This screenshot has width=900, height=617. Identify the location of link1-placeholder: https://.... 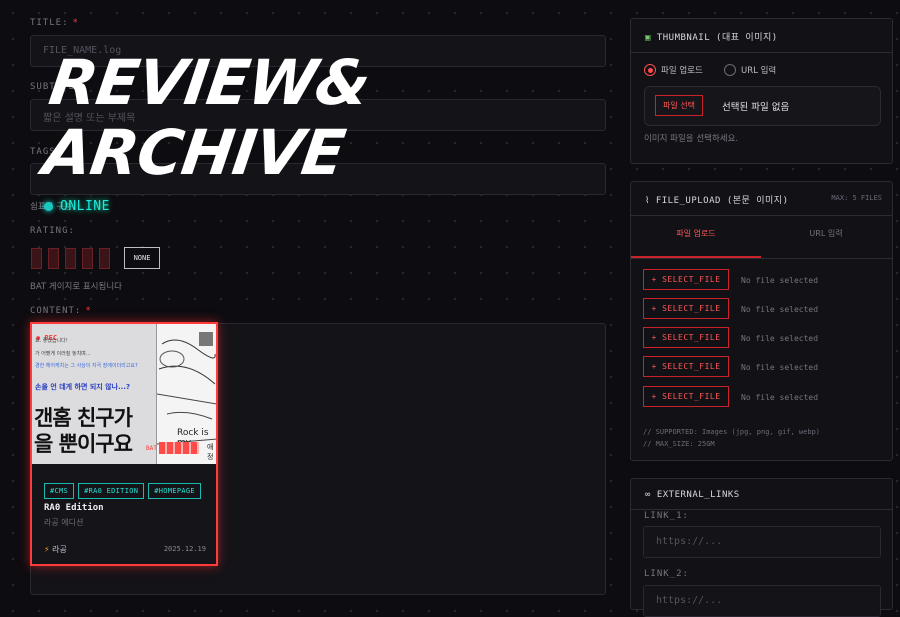
(689, 541).